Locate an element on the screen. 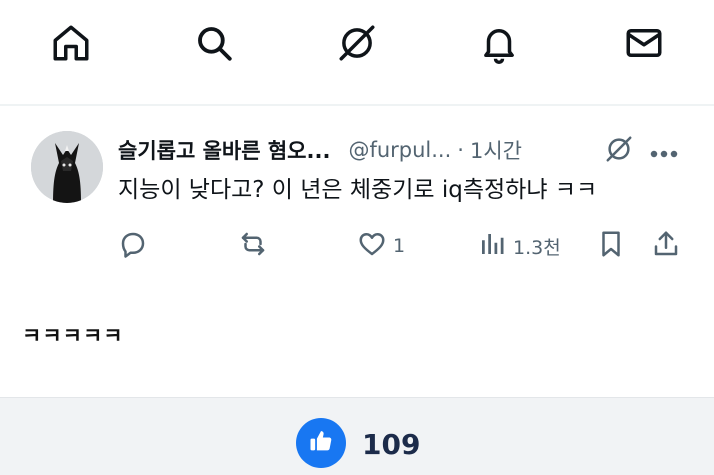 The image size is (714, 475). mail-icon is located at coordinates (644, 45).